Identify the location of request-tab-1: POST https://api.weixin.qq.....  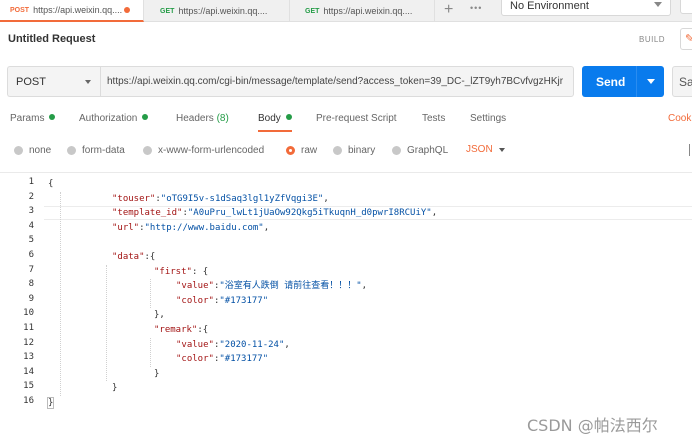
(72, 11).